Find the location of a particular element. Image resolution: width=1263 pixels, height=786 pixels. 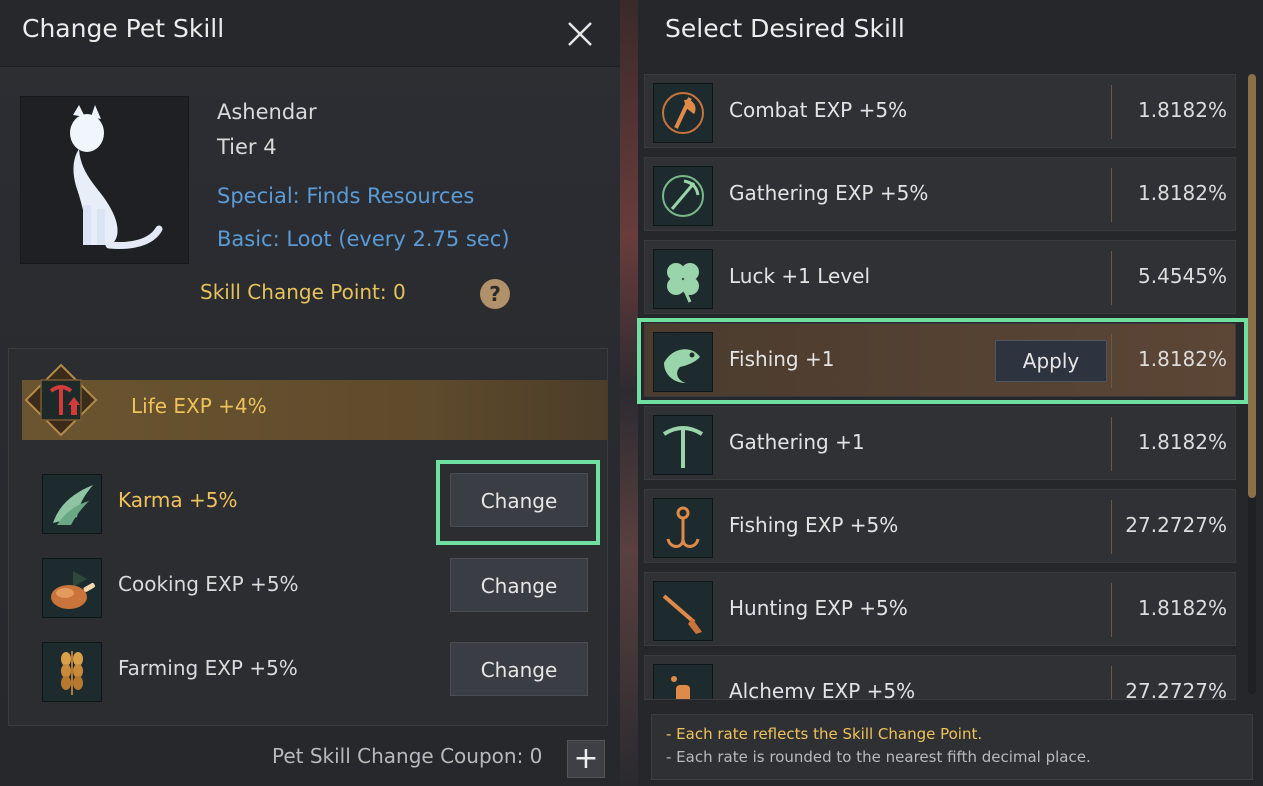

skill-option-label: Luck +1 Level is located at coordinates (800, 276).